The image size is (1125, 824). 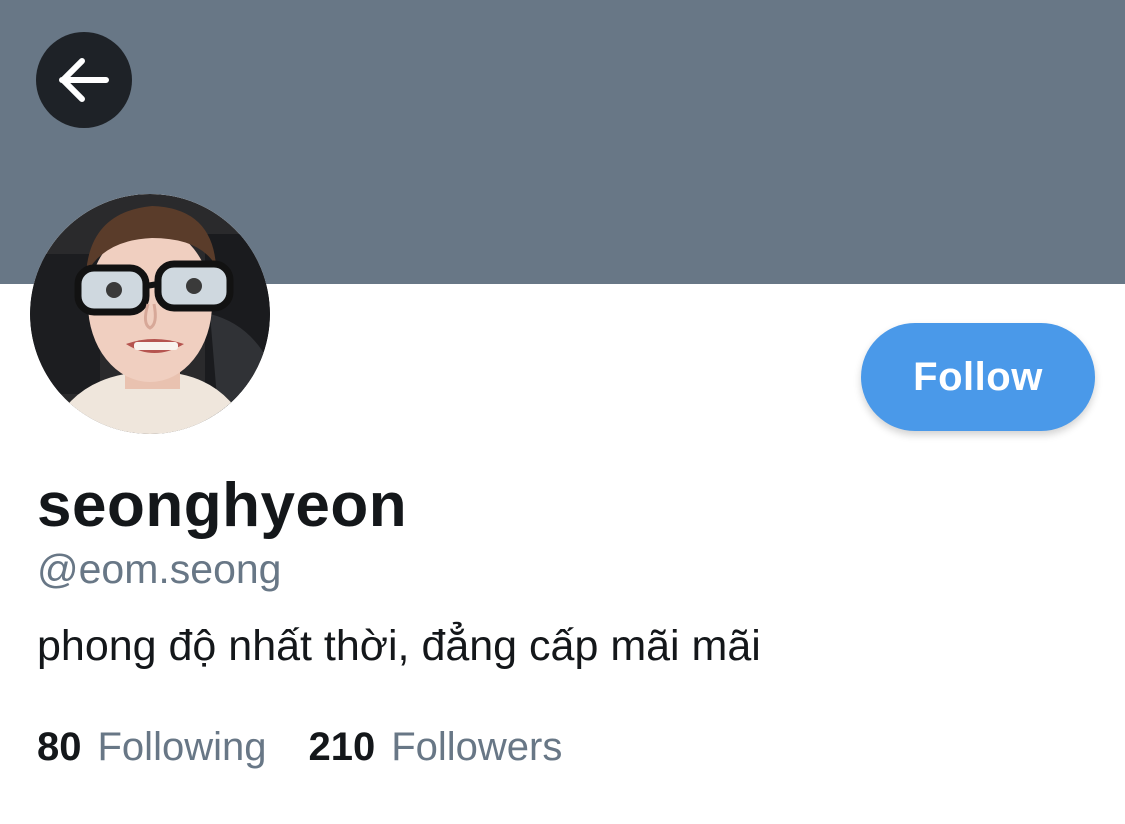 I want to click on display-name: seonghyeon, so click(x=222, y=505).